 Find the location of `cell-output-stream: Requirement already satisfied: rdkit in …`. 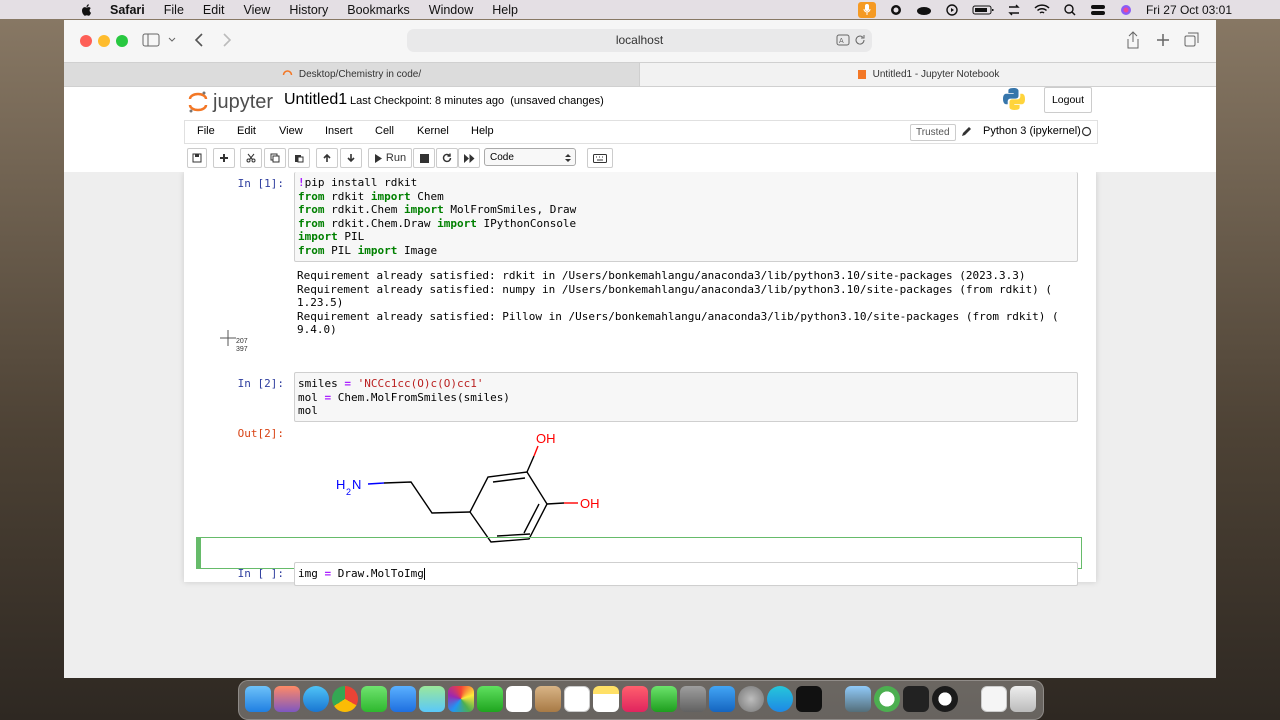

cell-output-stream: Requirement already satisfied: rdkit in … is located at coordinates (689, 303).